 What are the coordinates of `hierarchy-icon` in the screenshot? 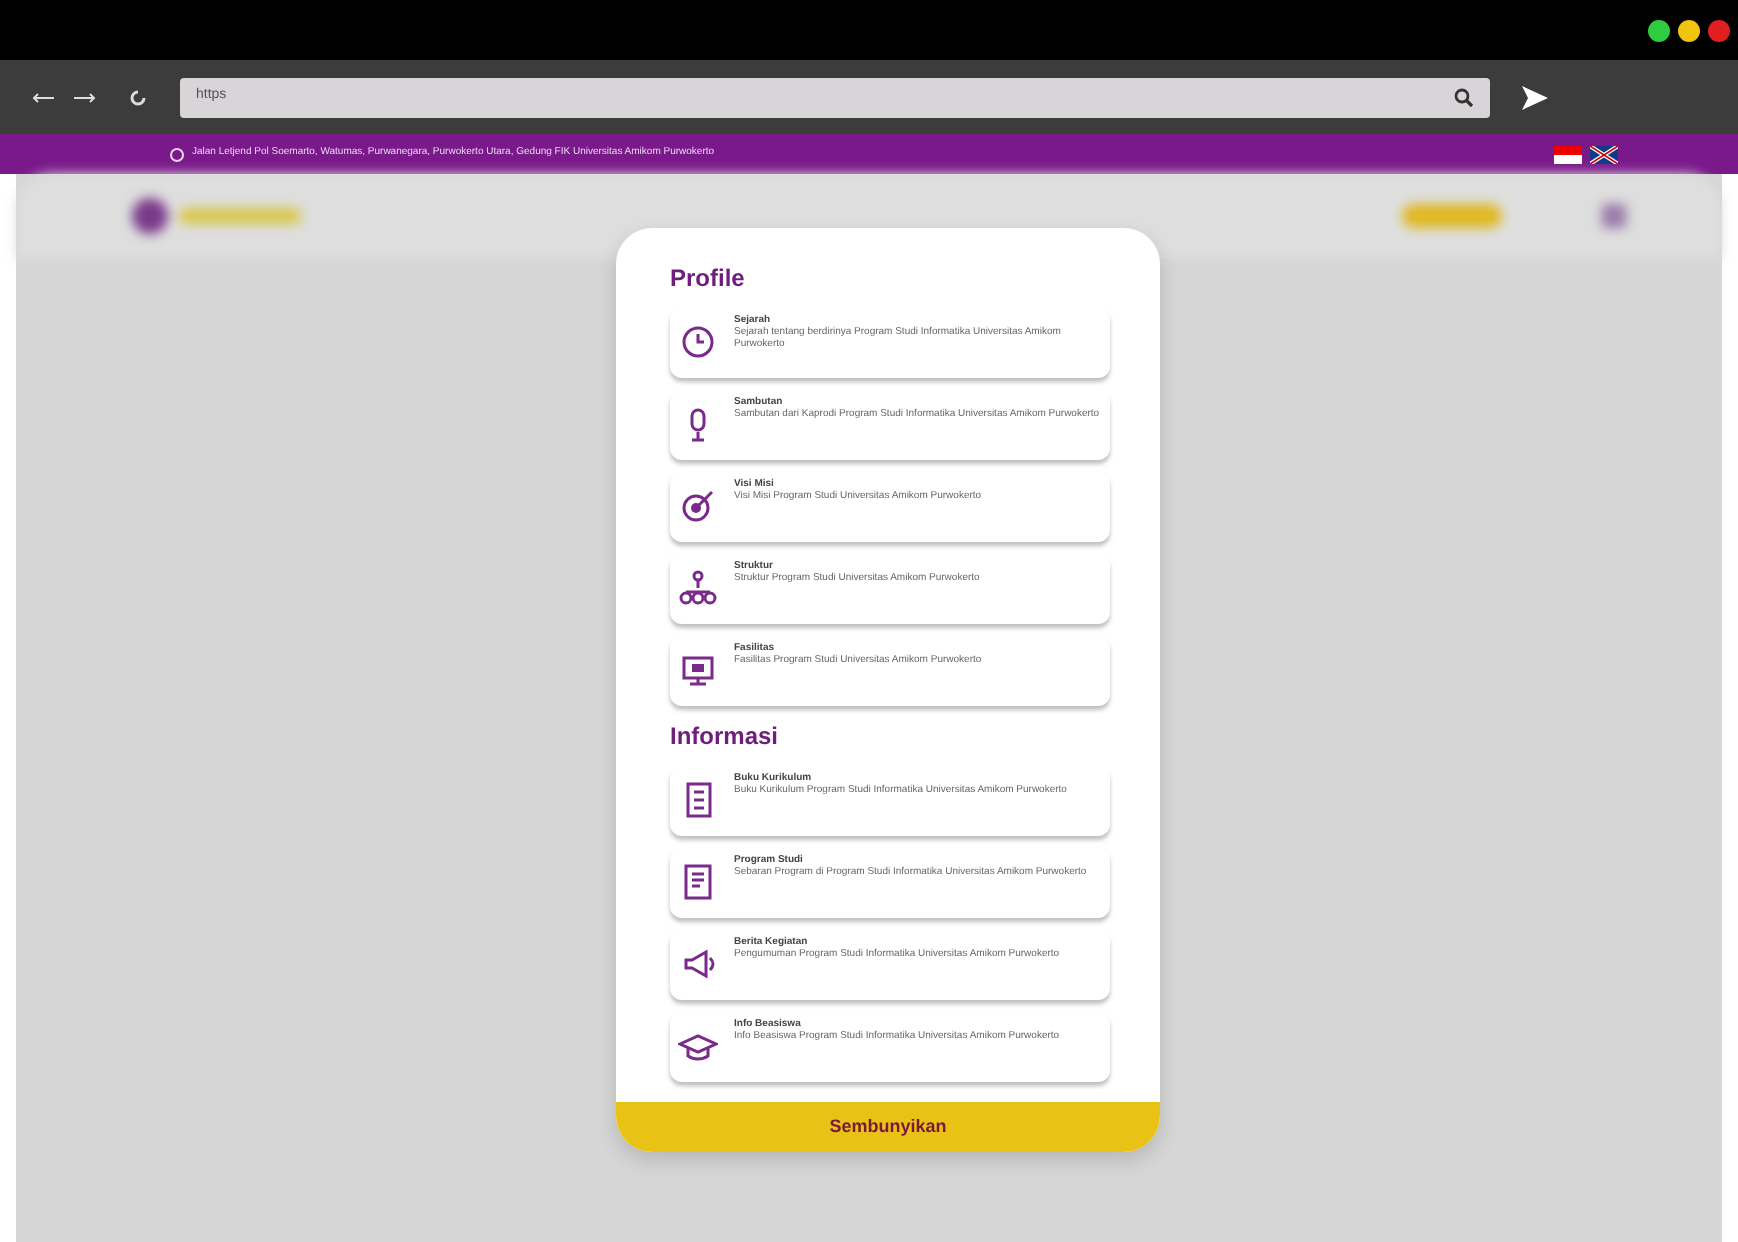 It's located at (698, 588).